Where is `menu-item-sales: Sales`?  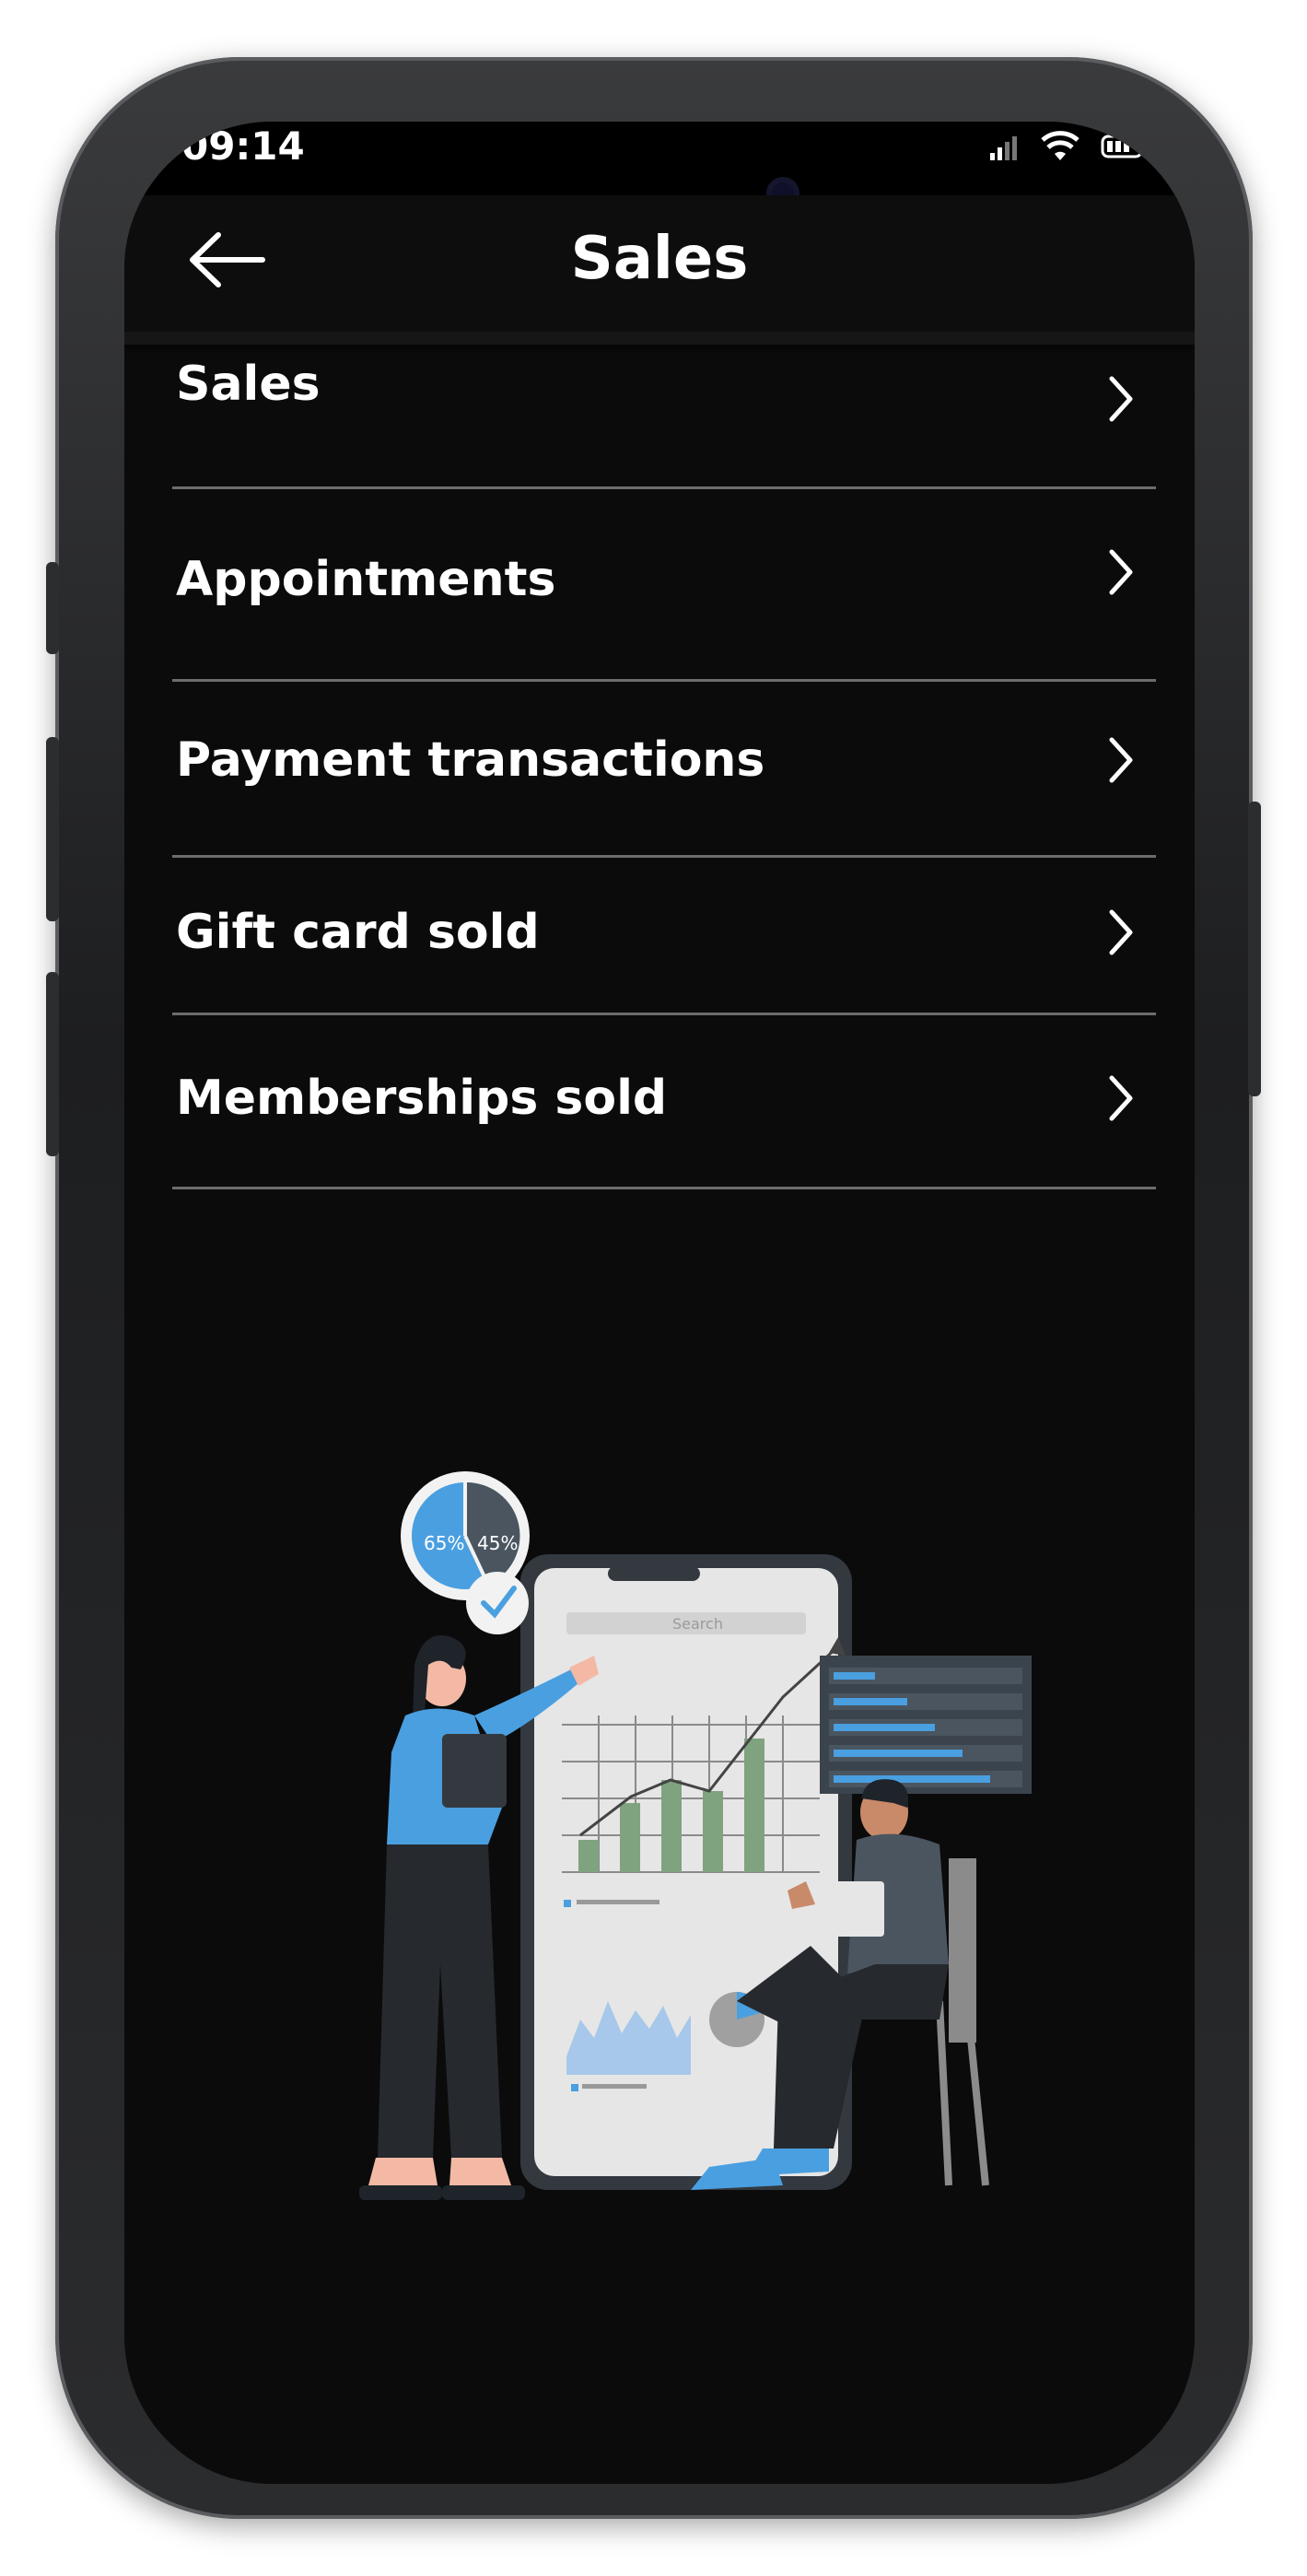
menu-item-sales: Sales is located at coordinates (664, 402).